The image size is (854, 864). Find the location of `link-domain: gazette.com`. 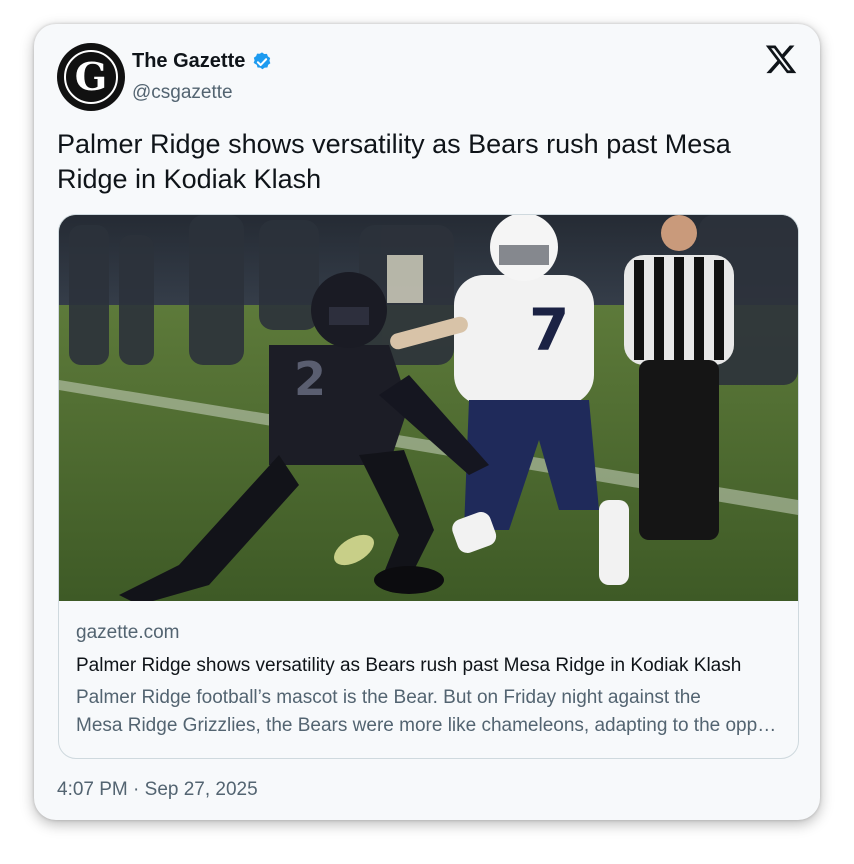

link-domain: gazette.com is located at coordinates (128, 632).